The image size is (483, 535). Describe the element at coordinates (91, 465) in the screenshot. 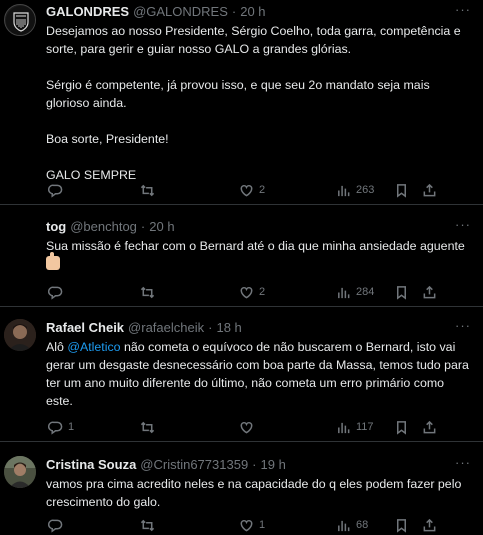

I see `display-name: Cristina Souza` at that location.